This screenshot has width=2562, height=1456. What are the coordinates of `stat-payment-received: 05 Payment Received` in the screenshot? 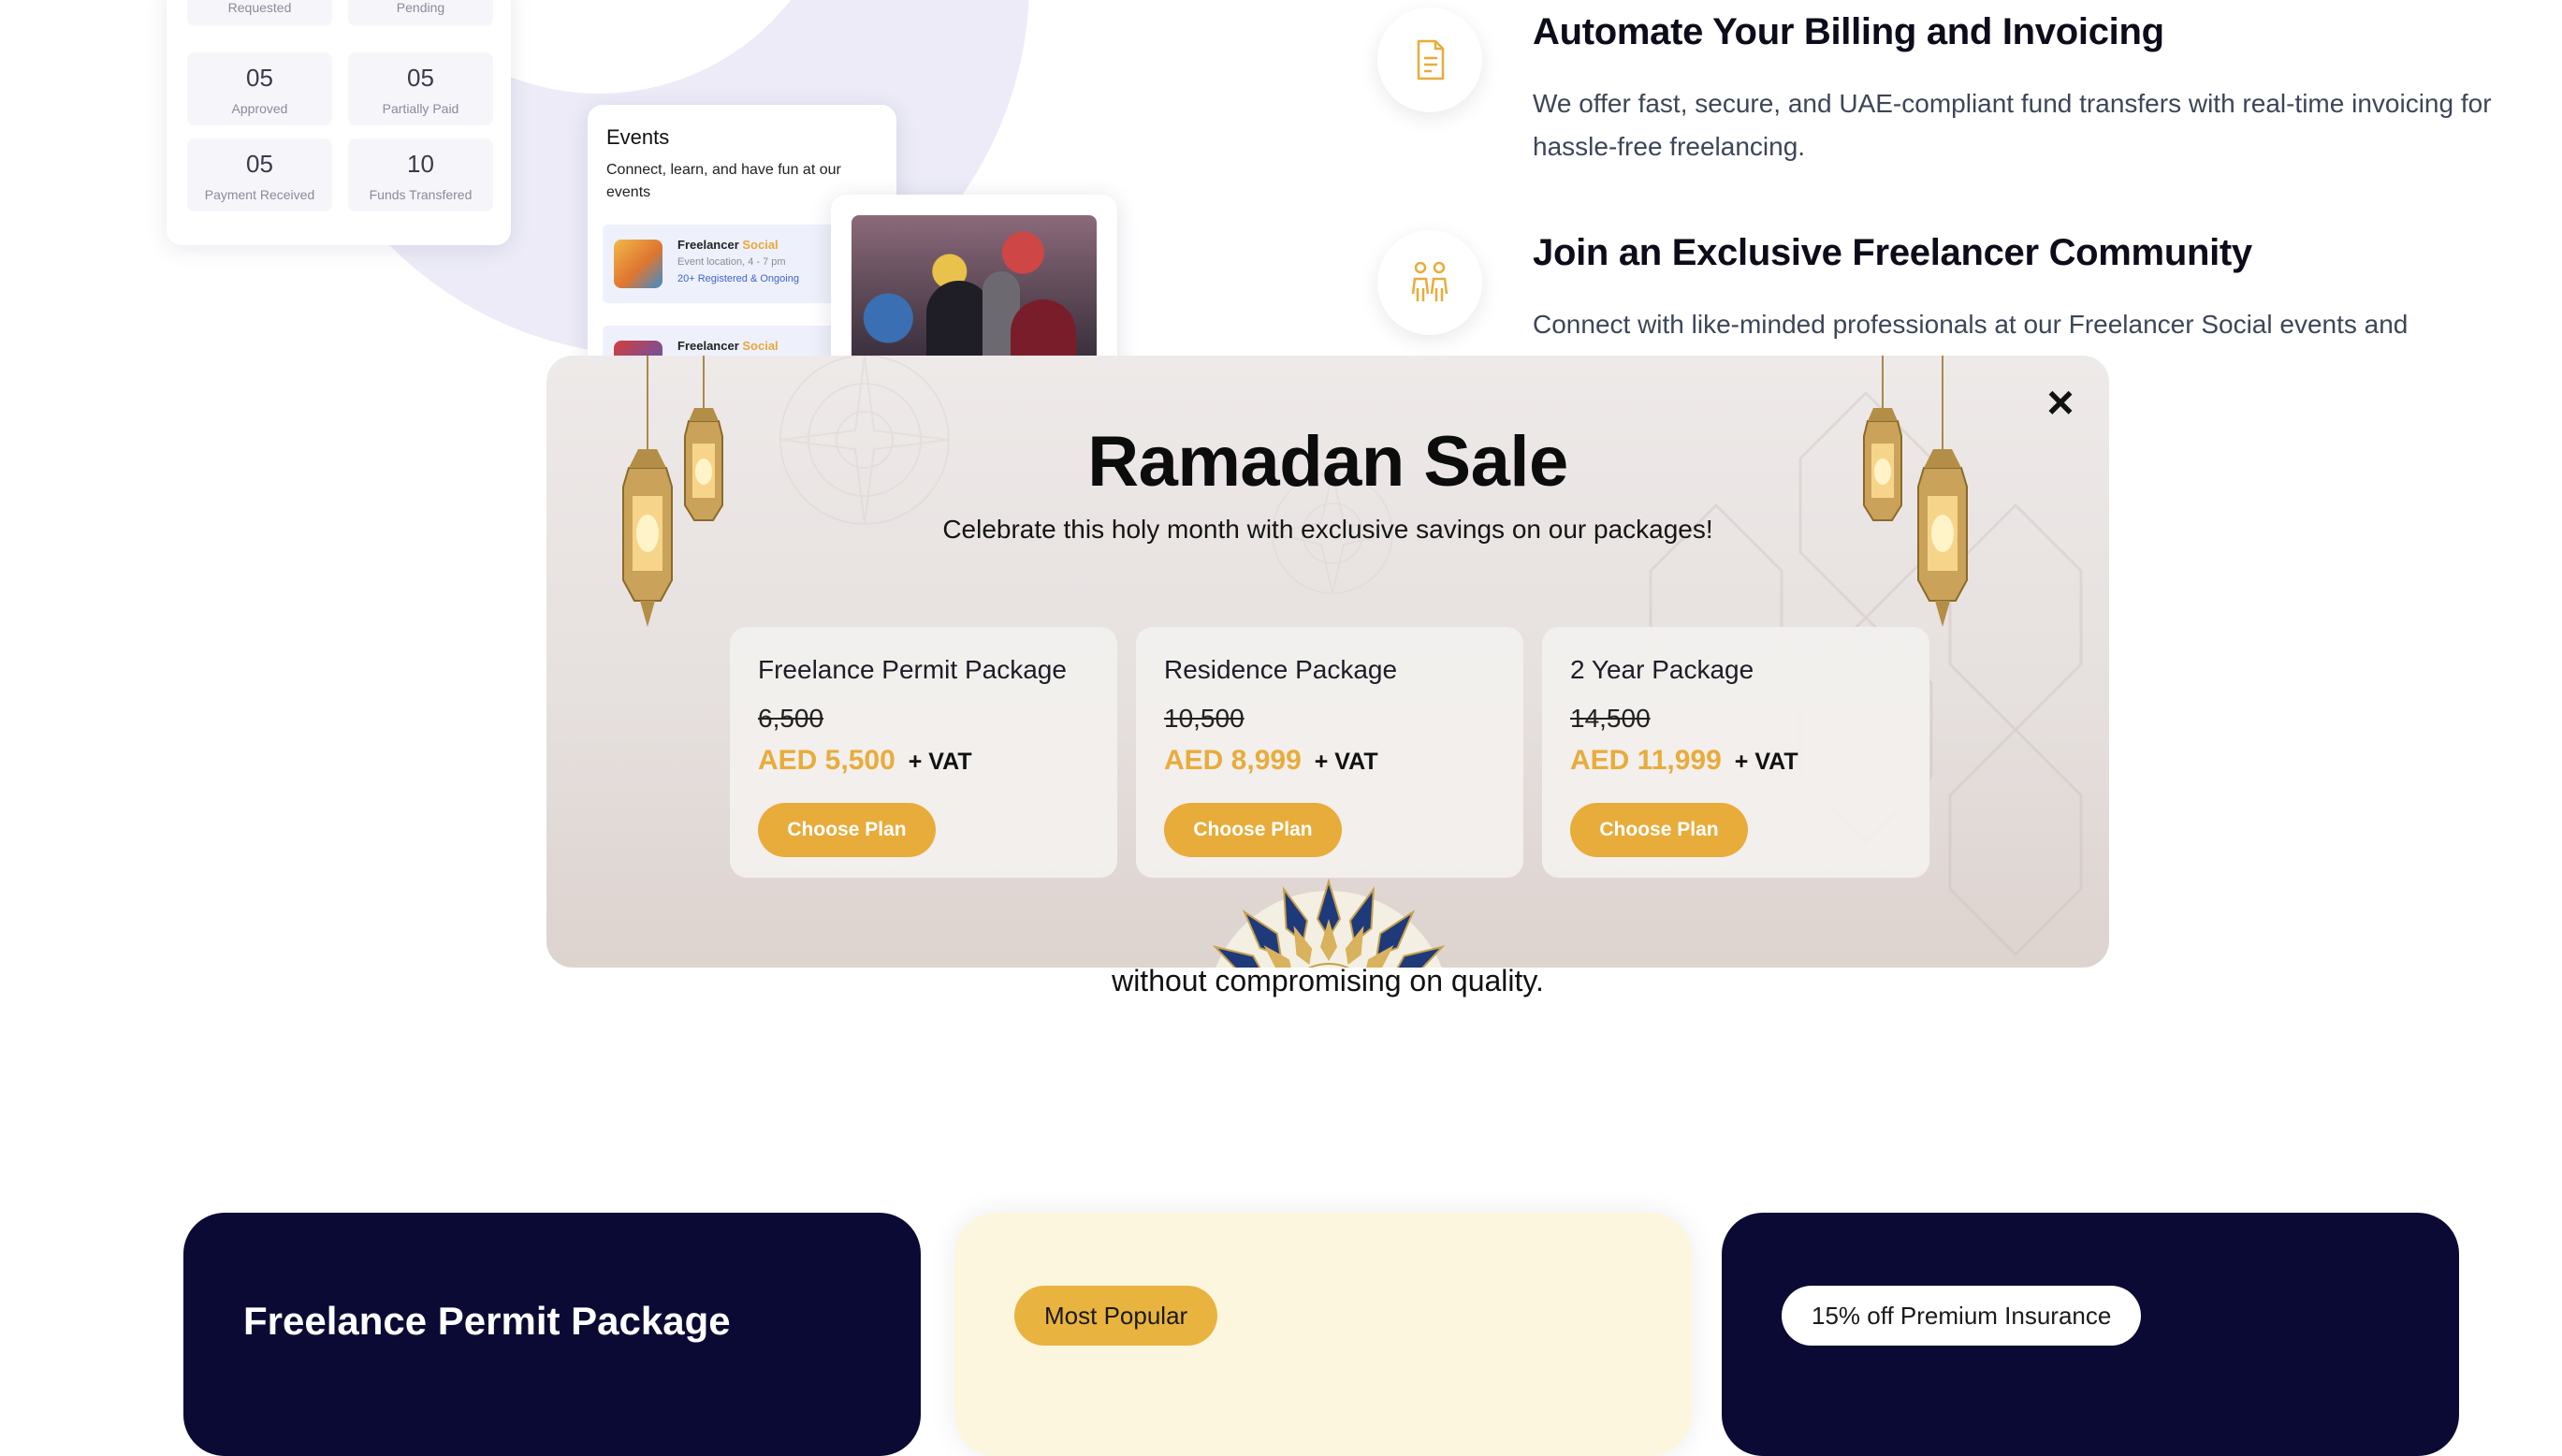 It's located at (259, 174).